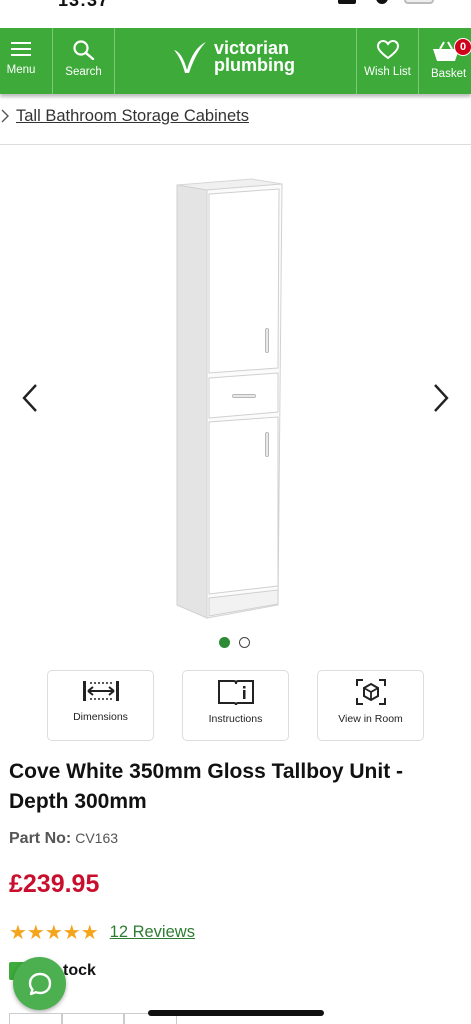 Image resolution: width=471 pixels, height=1024 pixels. Describe the element at coordinates (235, 693) in the screenshot. I see `instructions-icon` at that location.